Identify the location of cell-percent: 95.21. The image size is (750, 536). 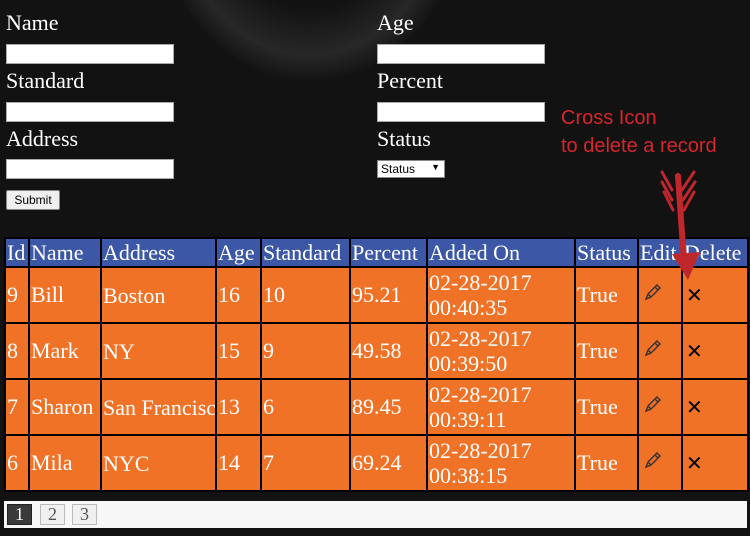
(388, 295).